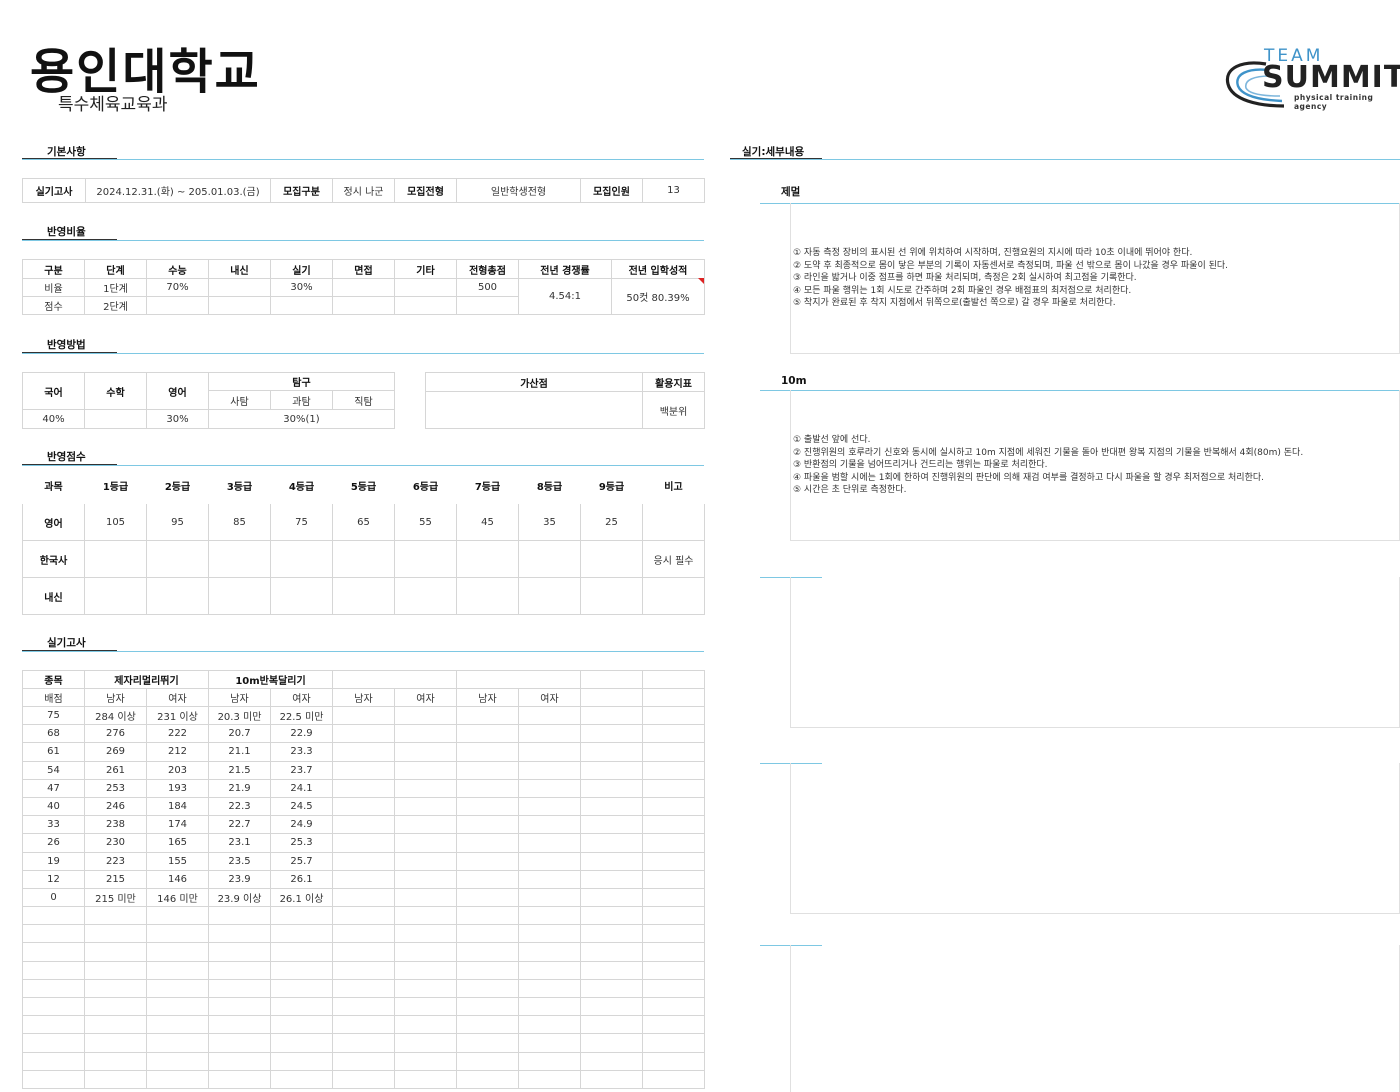 This screenshot has height=1092, width=1400. What do you see at coordinates (658, 296) in the screenshot?
I see `admission-score: 50컷 80.39%` at bounding box center [658, 296].